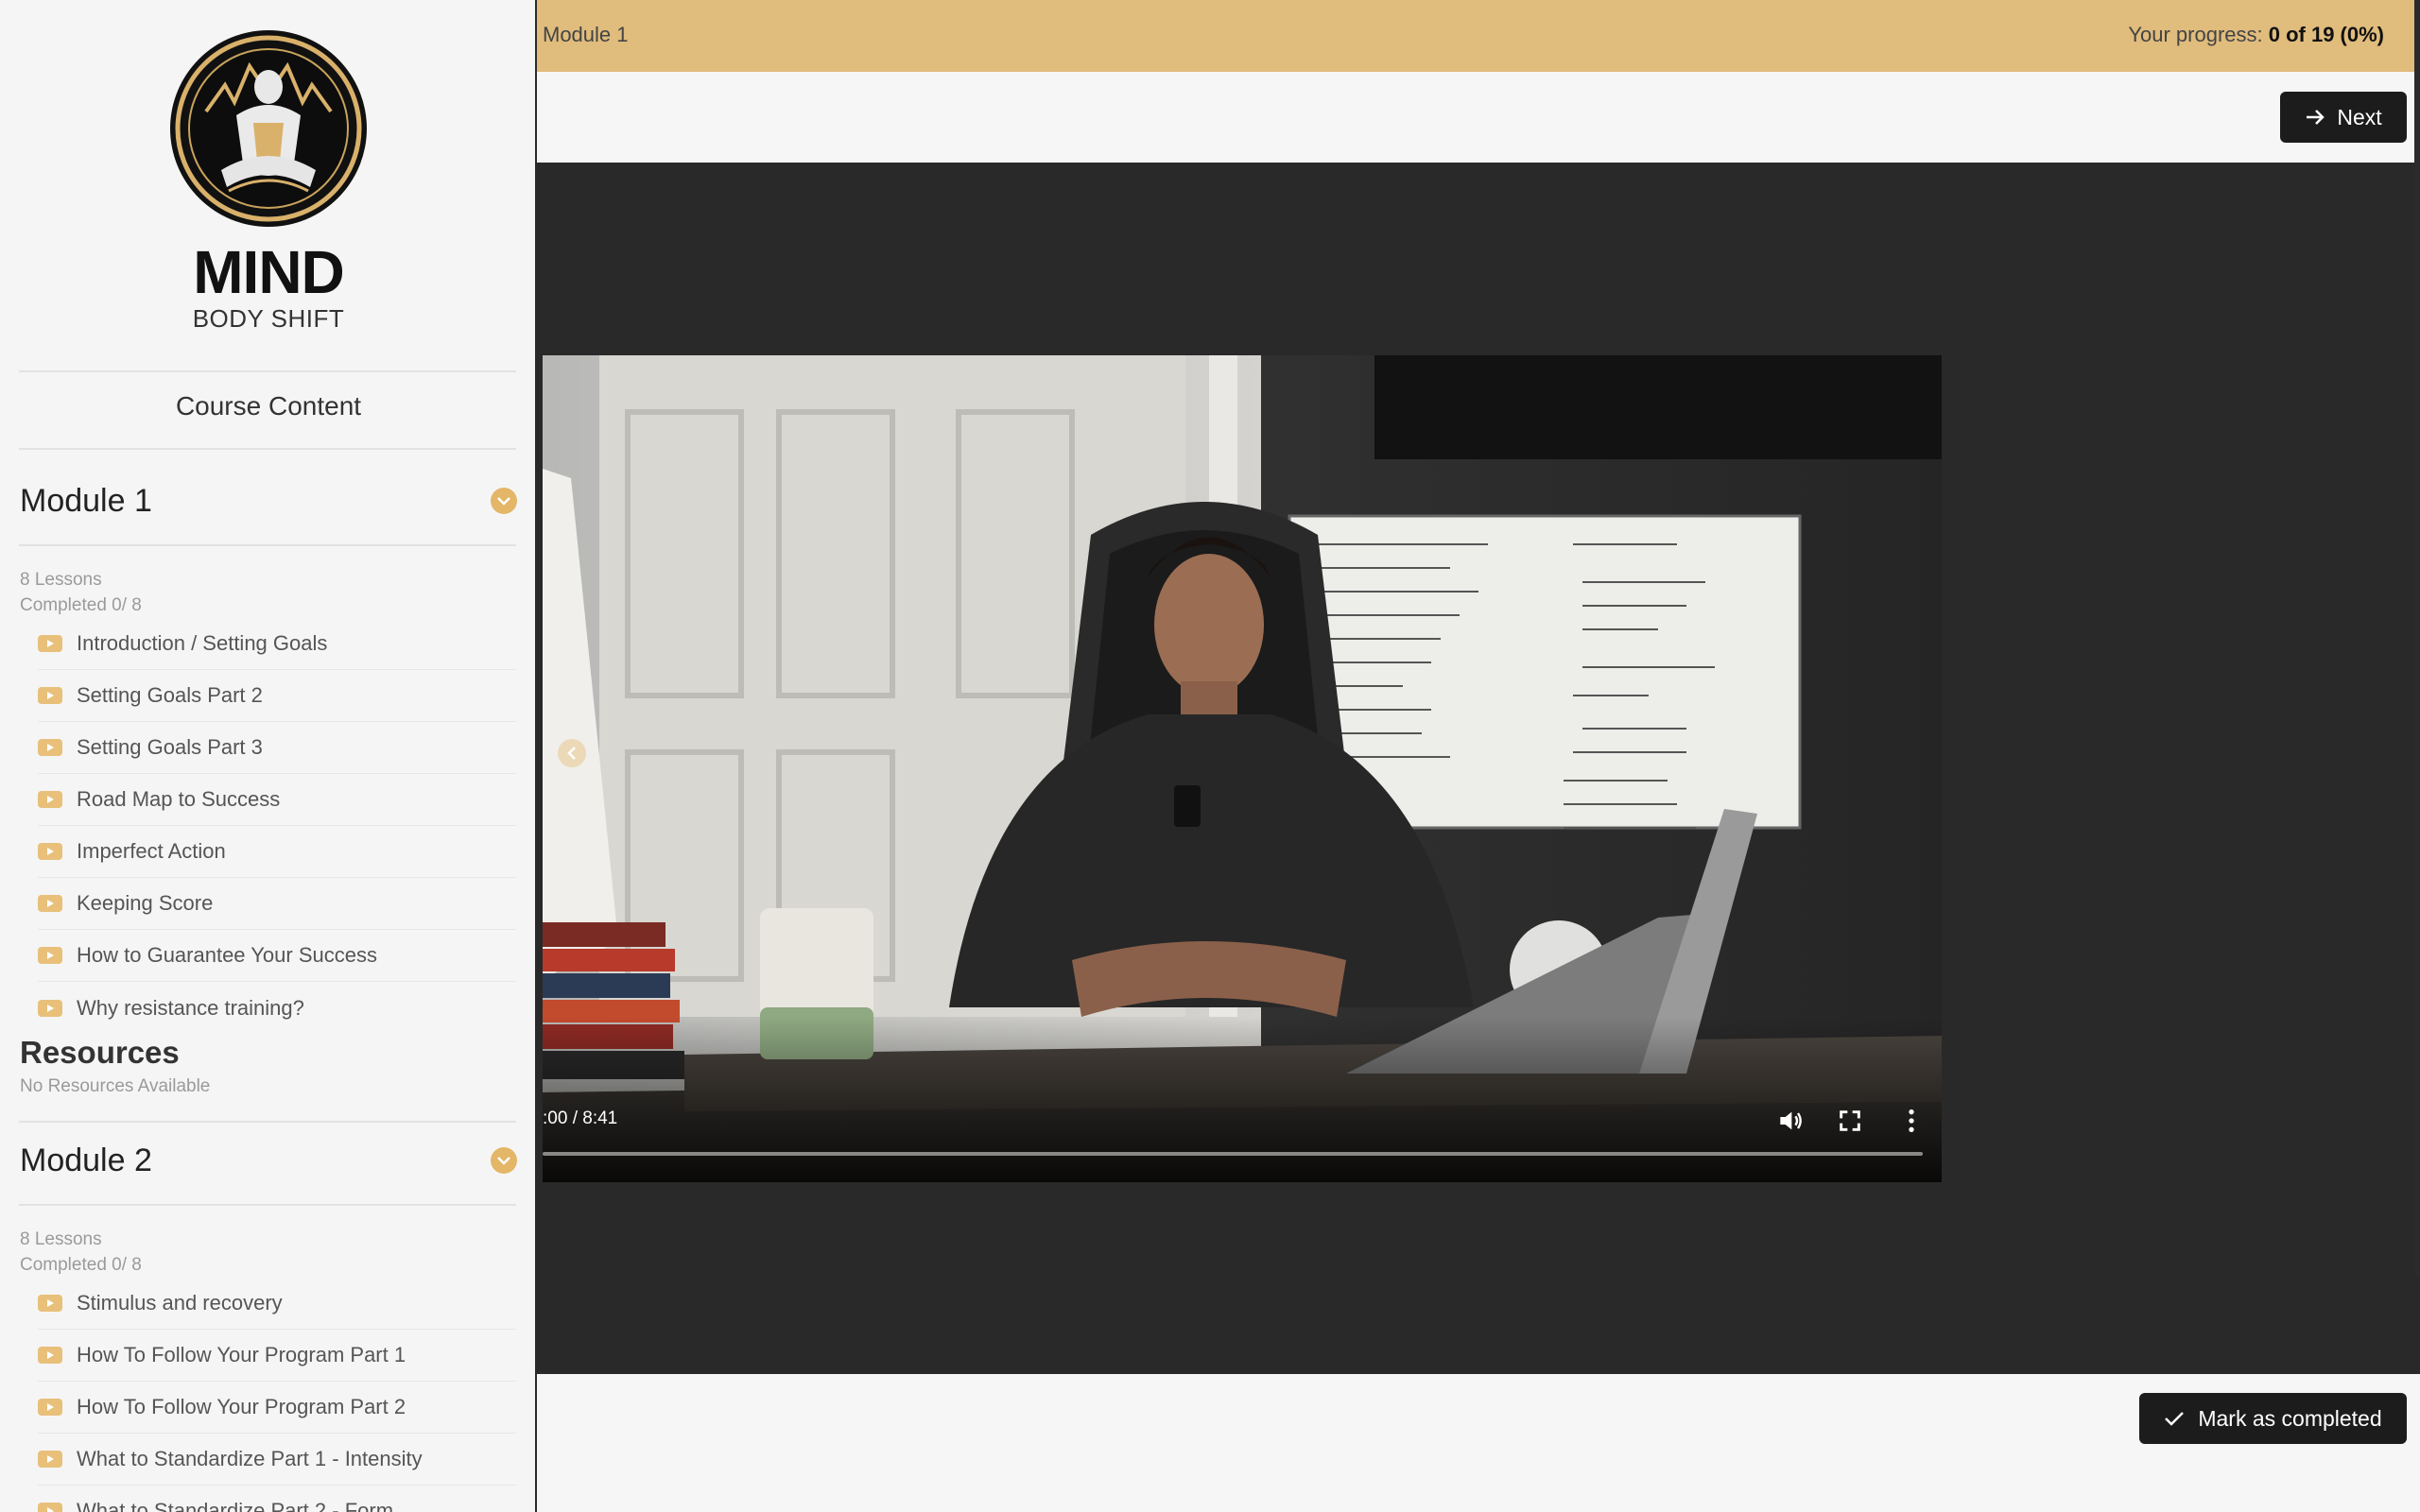 The width and height of the screenshot is (2420, 1512). Describe the element at coordinates (202, 643) in the screenshot. I see `lesson-label: Introduction / Setting Goals` at that location.